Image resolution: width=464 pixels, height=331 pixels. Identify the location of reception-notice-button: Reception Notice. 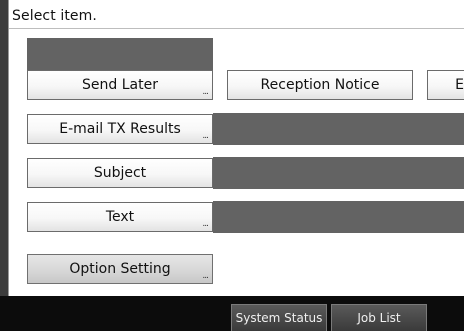
(320, 85).